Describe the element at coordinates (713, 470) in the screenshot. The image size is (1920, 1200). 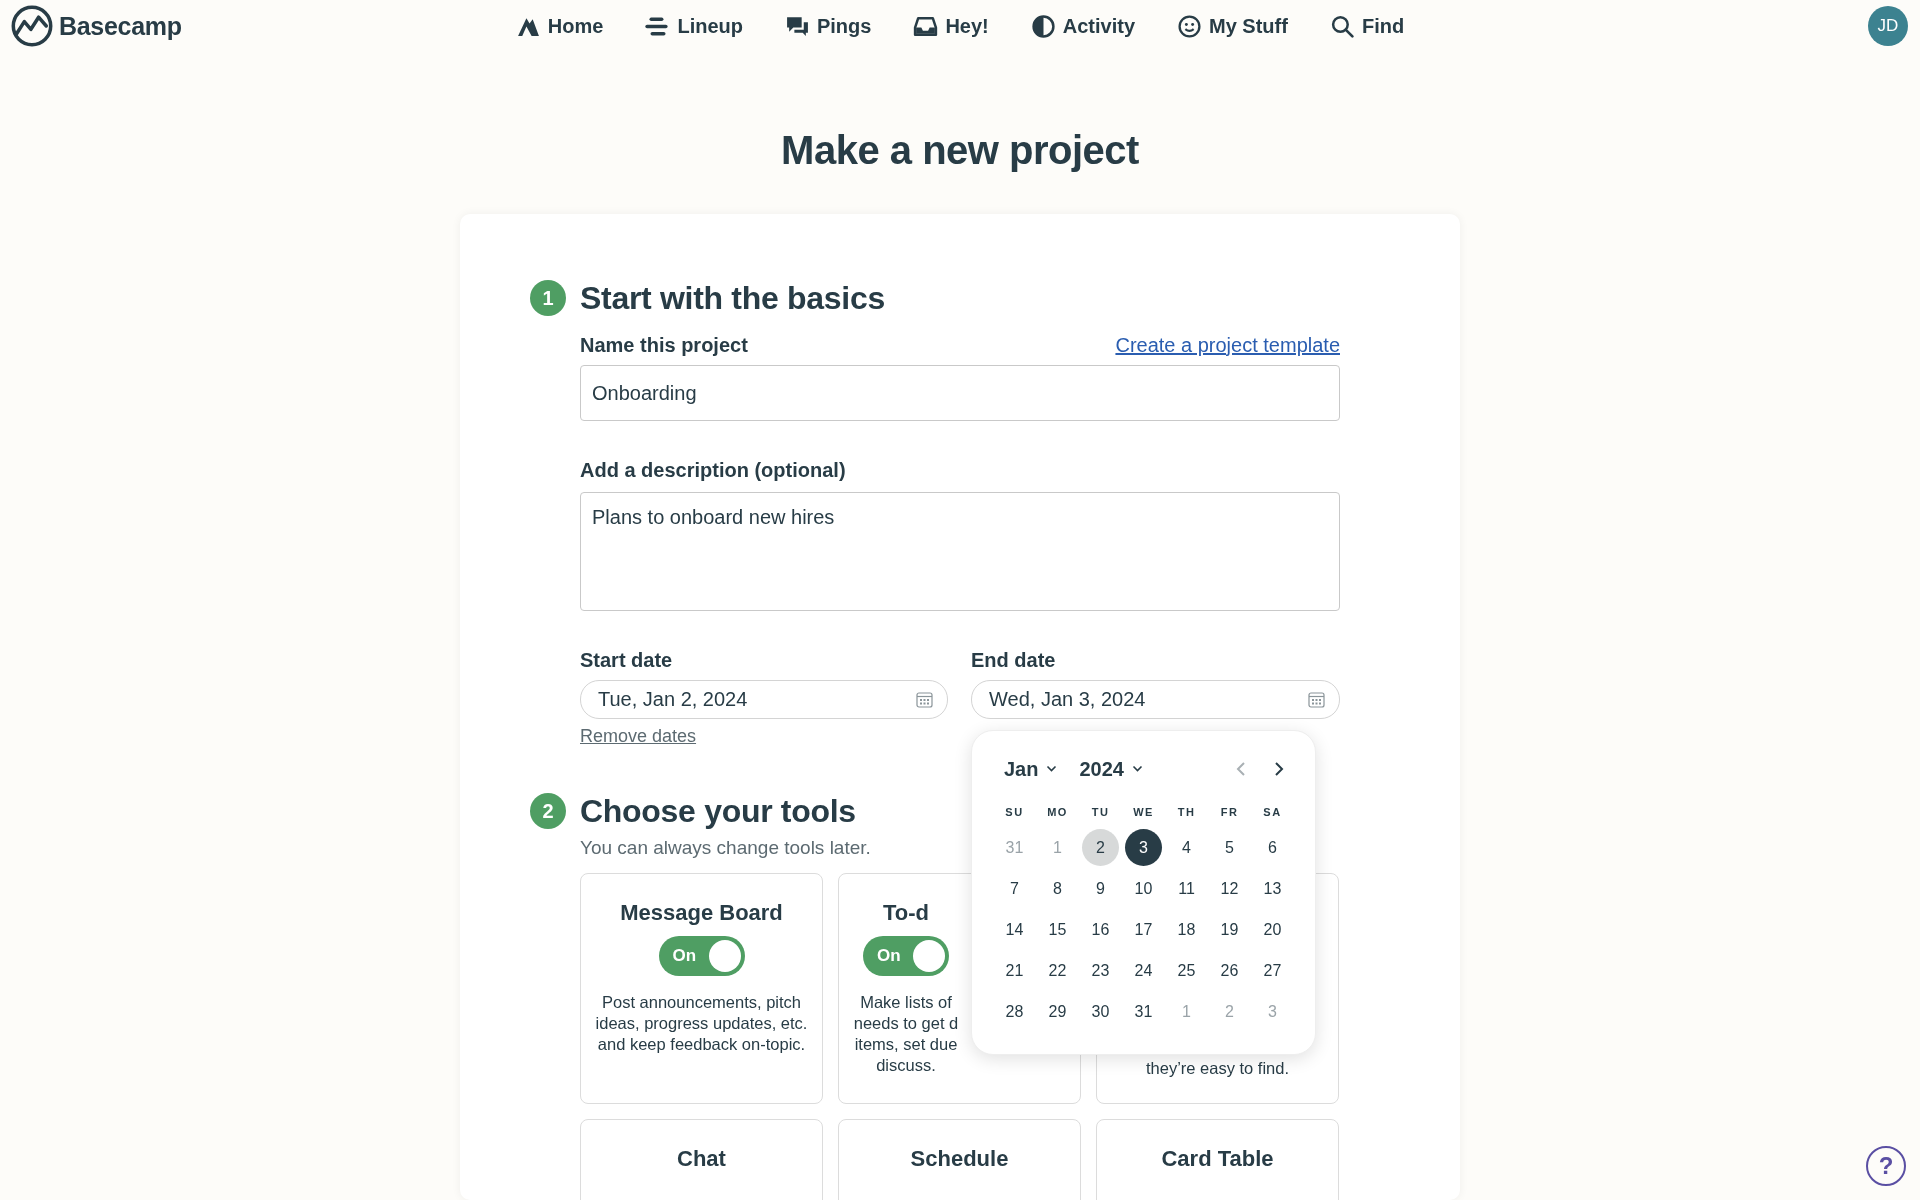
I see `field-label: Add a description (optional)` at that location.